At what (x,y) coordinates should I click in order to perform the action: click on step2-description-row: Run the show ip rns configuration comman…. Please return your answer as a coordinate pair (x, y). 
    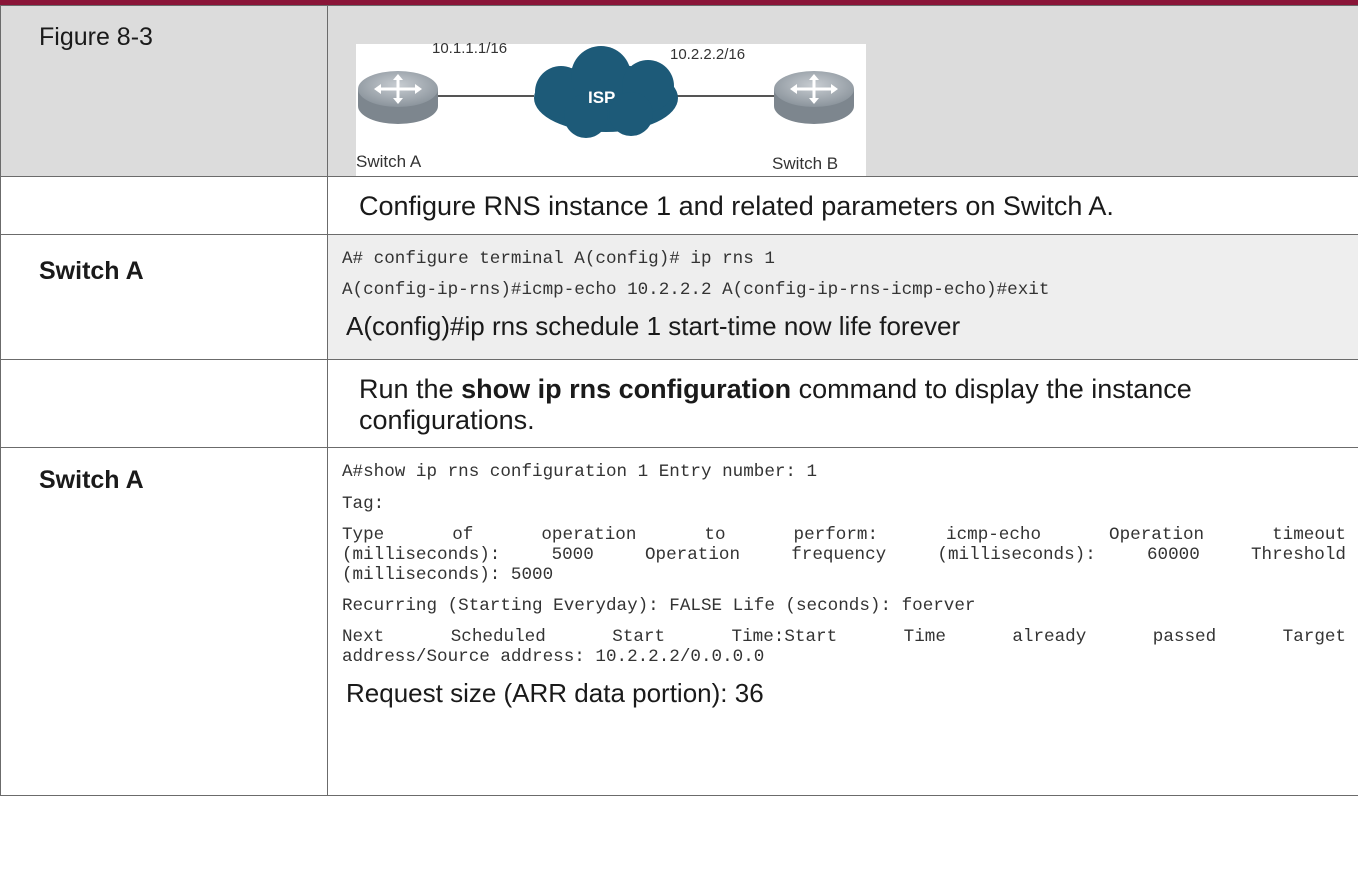
    Looking at the image, I should click on (679, 403).